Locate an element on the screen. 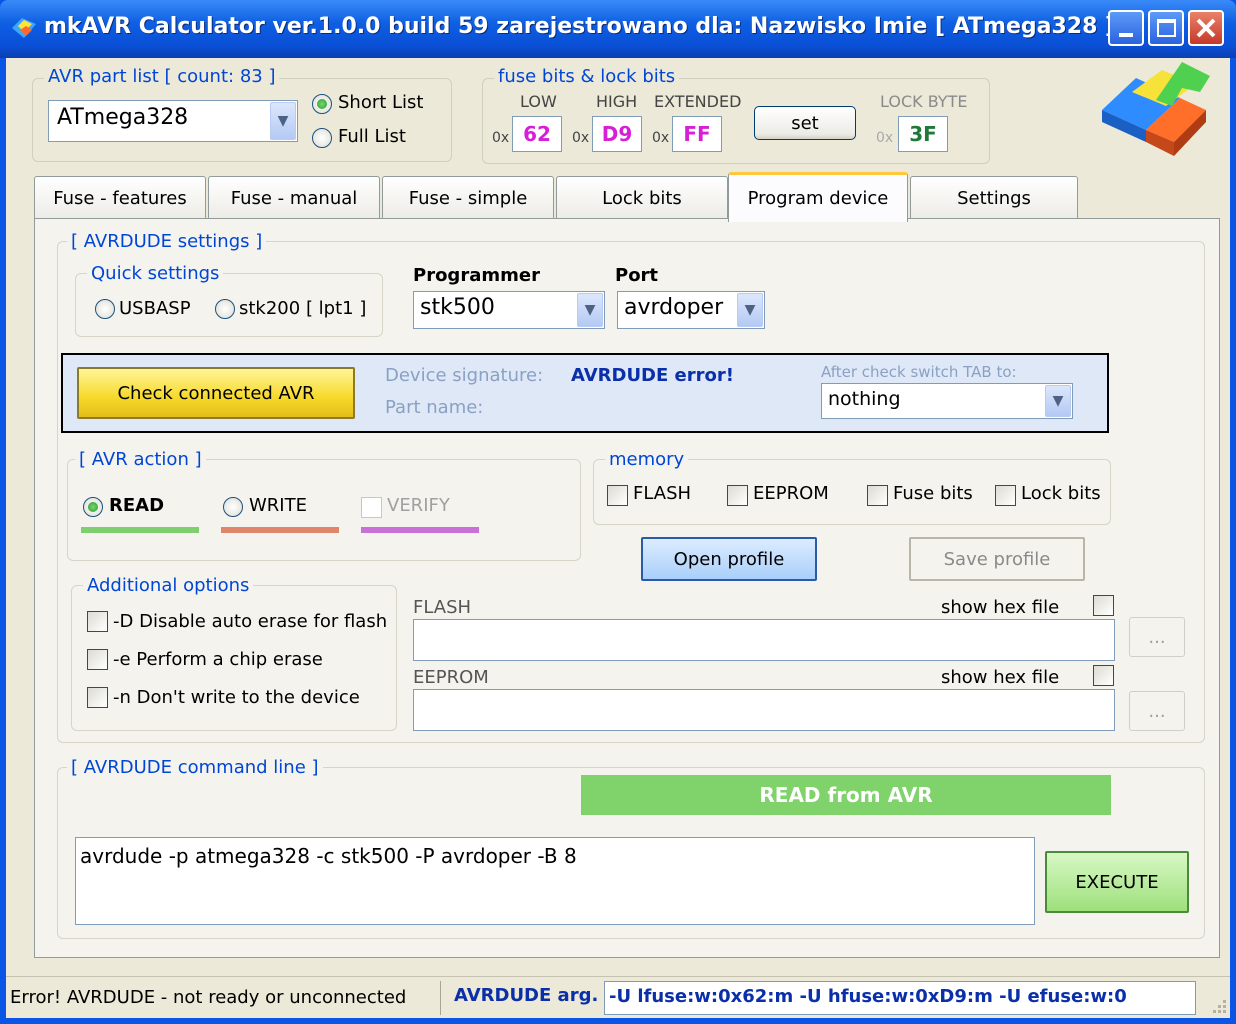 The image size is (1236, 1024). verify-label: VERIFY is located at coordinates (418, 505).